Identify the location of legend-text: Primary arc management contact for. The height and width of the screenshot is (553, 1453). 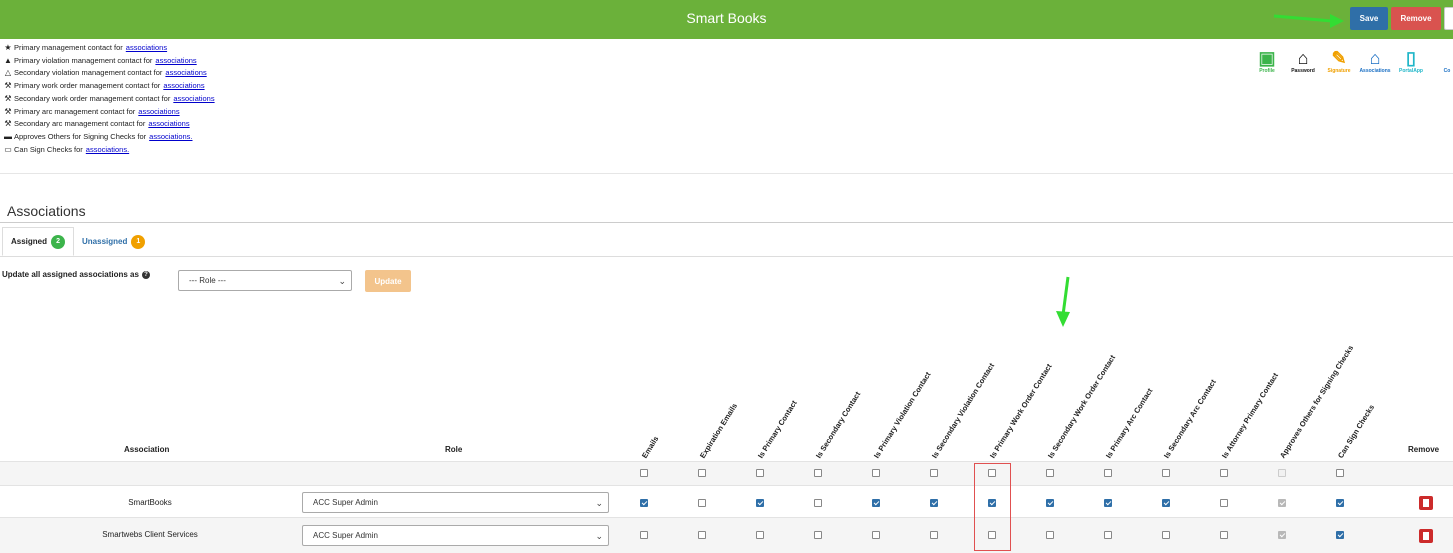
(75, 111).